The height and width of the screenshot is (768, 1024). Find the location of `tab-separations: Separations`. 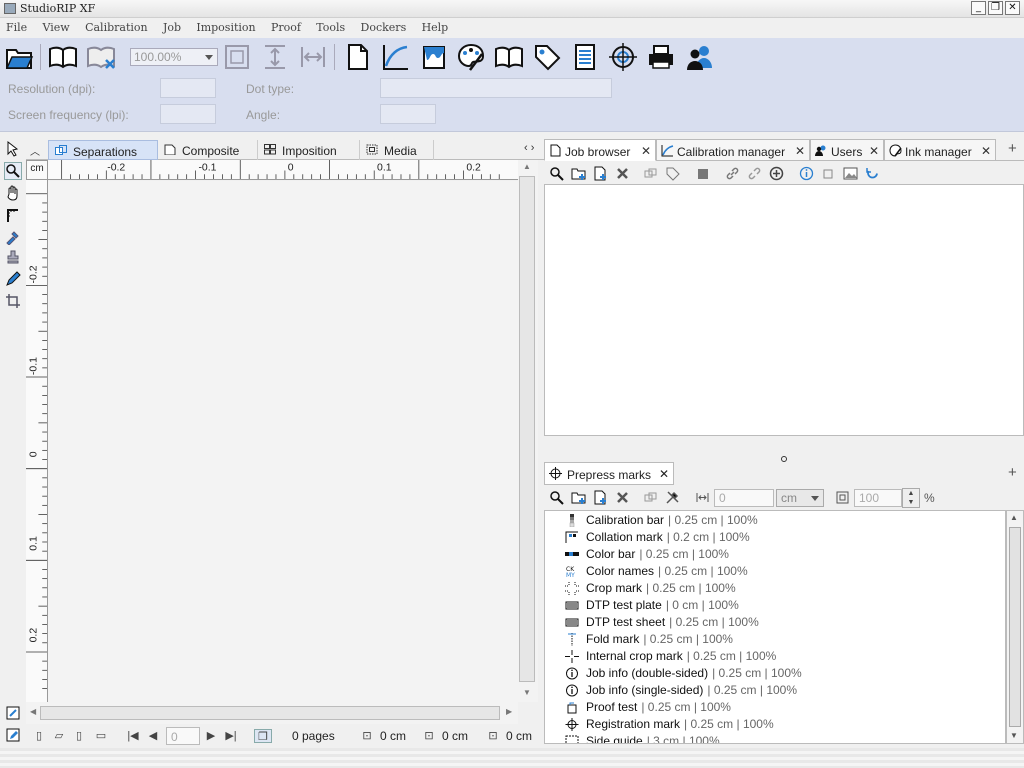

tab-separations: Separations is located at coordinates (103, 150).